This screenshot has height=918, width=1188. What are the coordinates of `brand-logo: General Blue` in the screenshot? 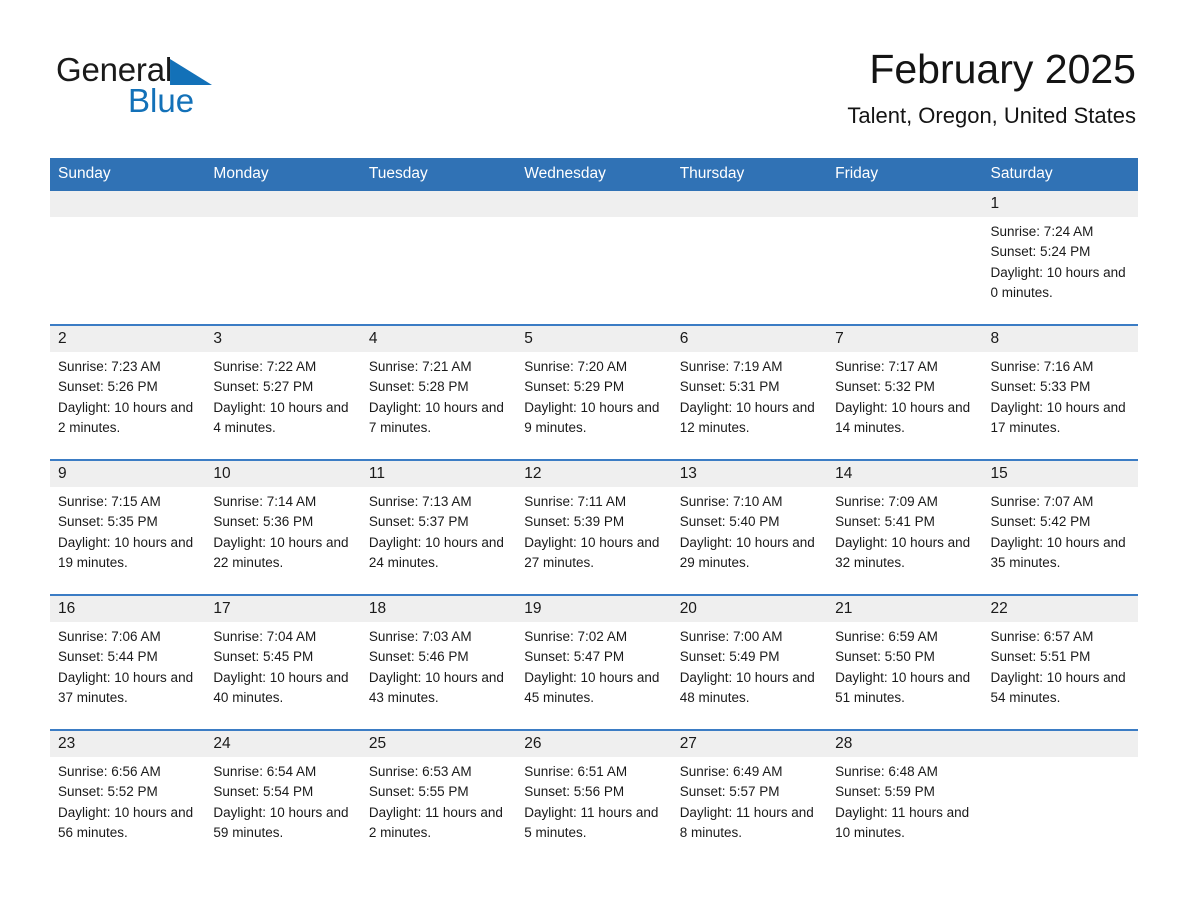 It's located at (186, 87).